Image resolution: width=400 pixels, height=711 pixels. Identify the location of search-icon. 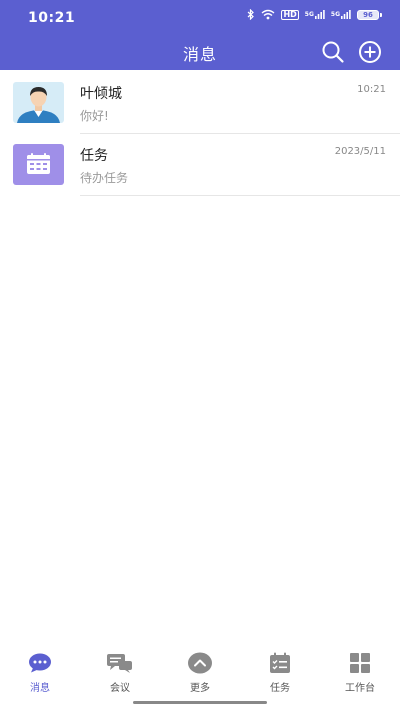
(333, 52).